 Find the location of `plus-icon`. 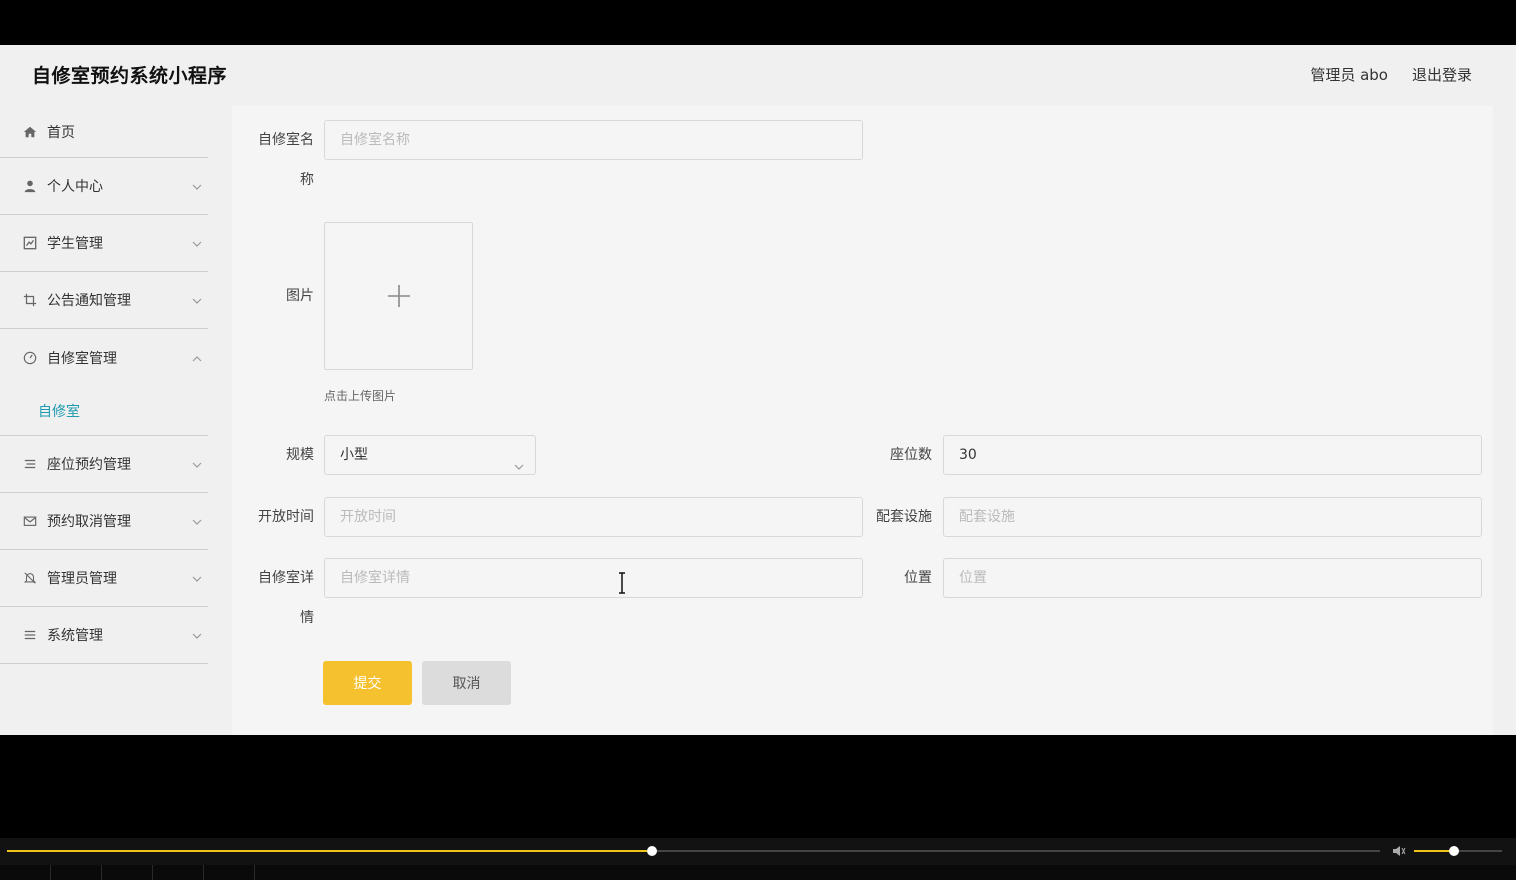

plus-icon is located at coordinates (399, 296).